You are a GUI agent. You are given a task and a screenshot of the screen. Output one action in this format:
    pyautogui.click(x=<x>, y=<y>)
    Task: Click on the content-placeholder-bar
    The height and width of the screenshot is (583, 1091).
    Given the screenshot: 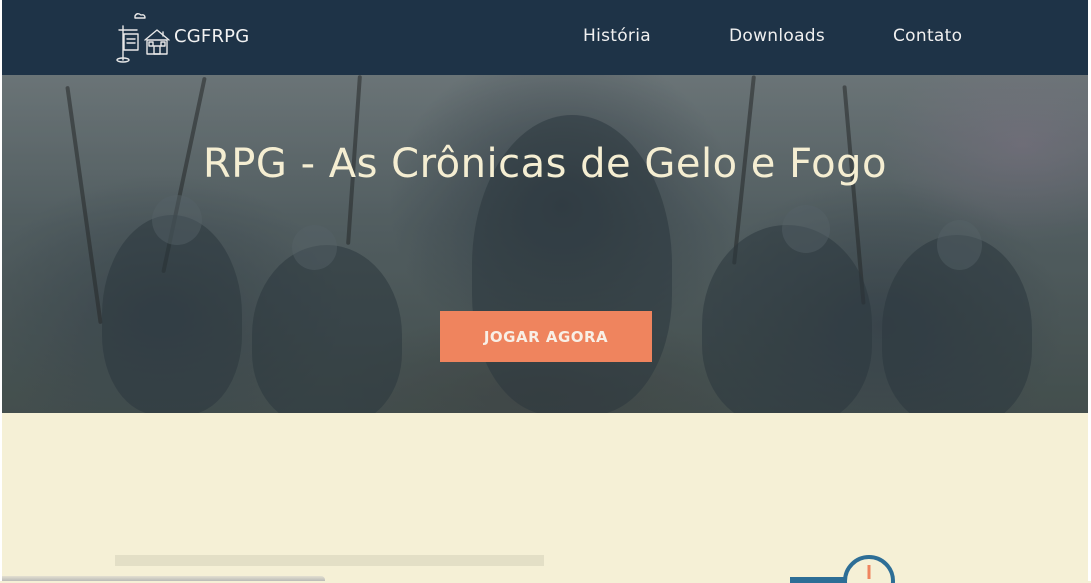 What is the action you would take?
    pyautogui.click(x=329, y=560)
    